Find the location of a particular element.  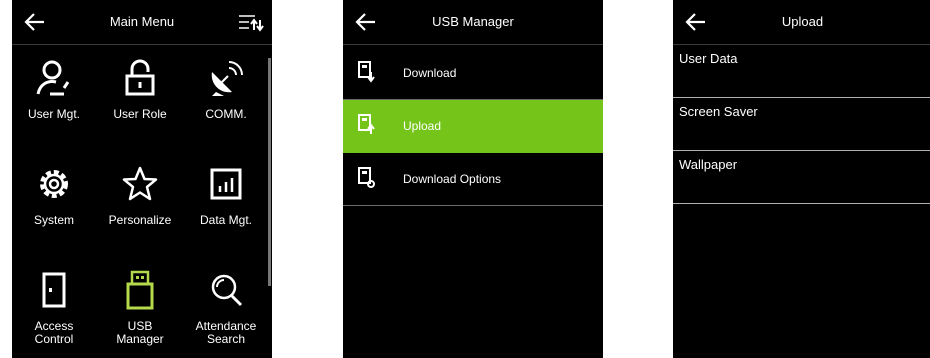

usb-download-icon is located at coordinates (366, 72).